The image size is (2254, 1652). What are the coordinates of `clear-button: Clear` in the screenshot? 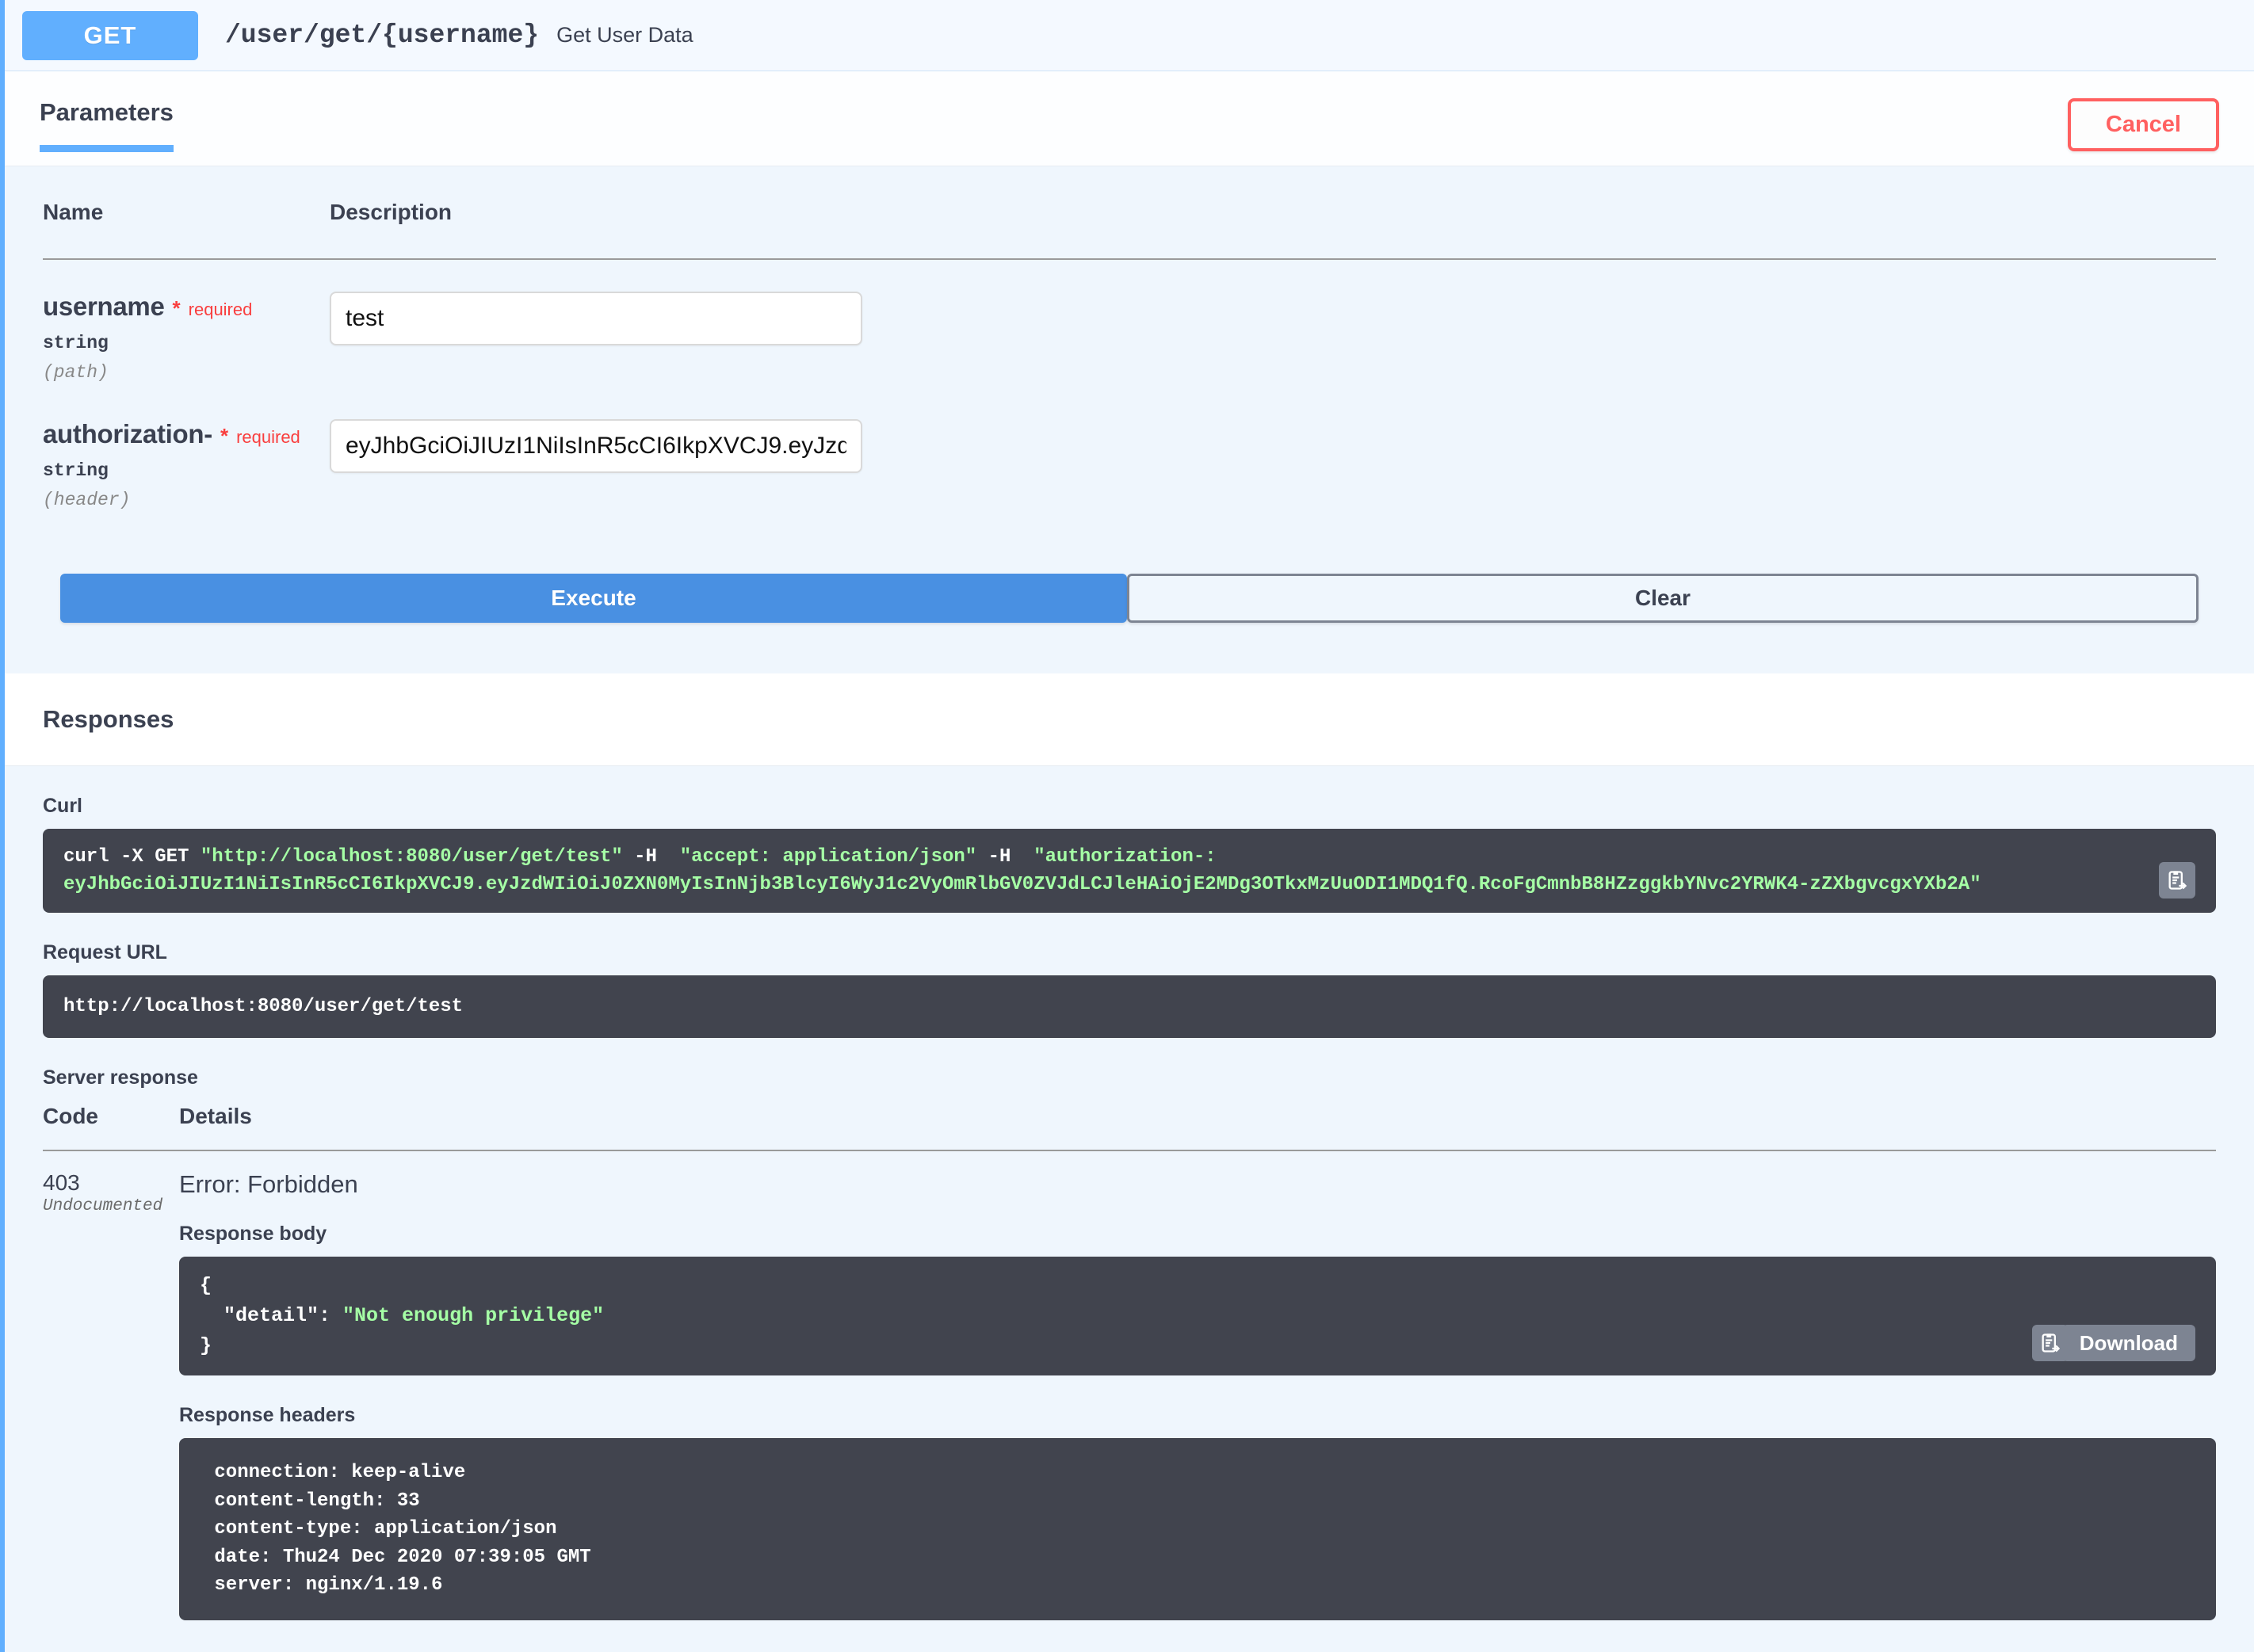 It's located at (1663, 598).